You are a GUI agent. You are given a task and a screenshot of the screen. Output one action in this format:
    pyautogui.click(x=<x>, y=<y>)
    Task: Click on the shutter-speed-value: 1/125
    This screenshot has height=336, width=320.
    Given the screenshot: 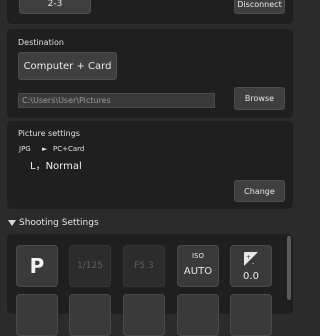 What is the action you would take?
    pyautogui.click(x=90, y=266)
    